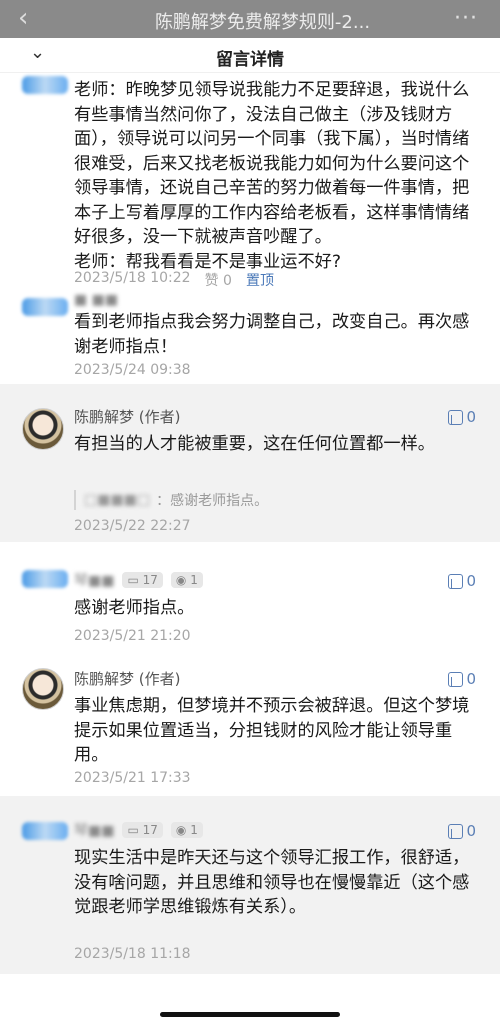 The width and height of the screenshot is (500, 1027). I want to click on top-navigation-bar: ‹ 陈鹏解梦免费解梦规则-2... ···, so click(250, 19).